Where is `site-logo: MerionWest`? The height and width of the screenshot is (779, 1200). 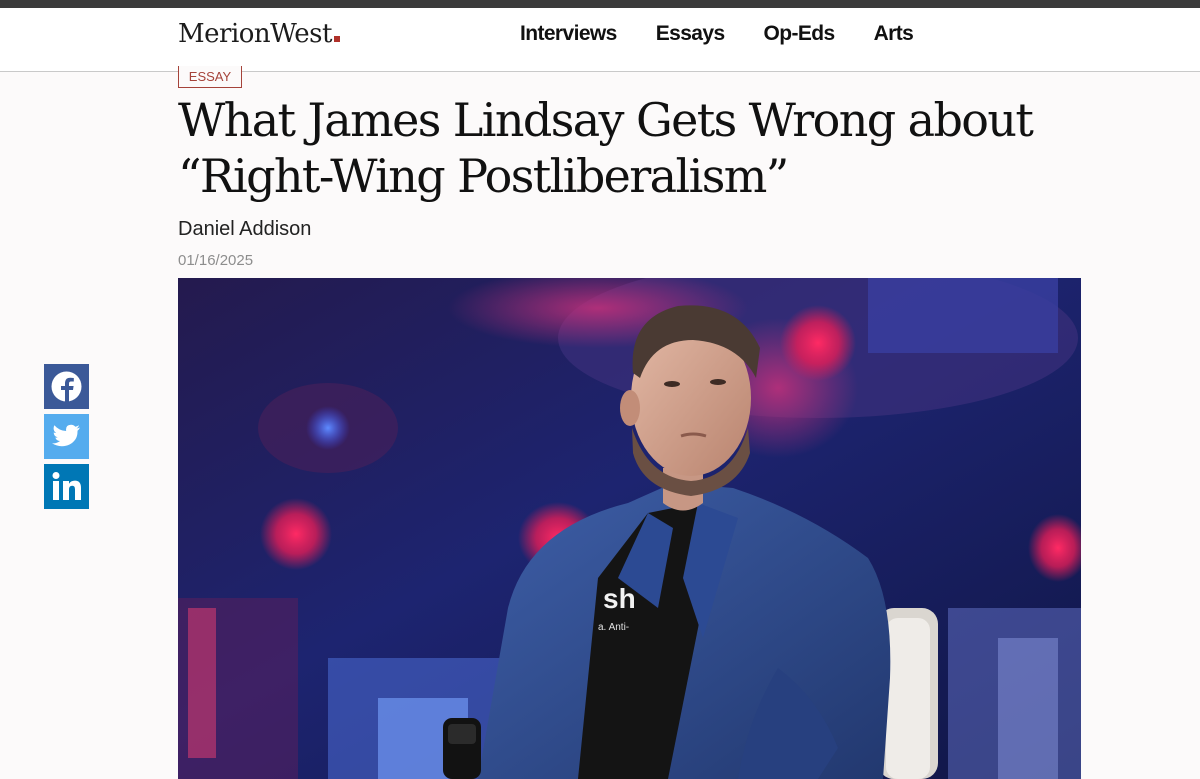 site-logo: MerionWest is located at coordinates (259, 34).